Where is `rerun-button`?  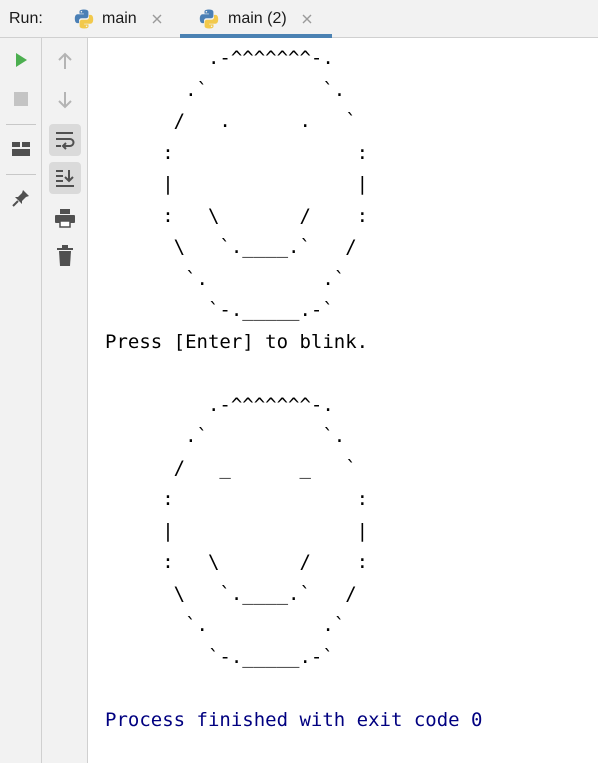
rerun-button is located at coordinates (21, 60).